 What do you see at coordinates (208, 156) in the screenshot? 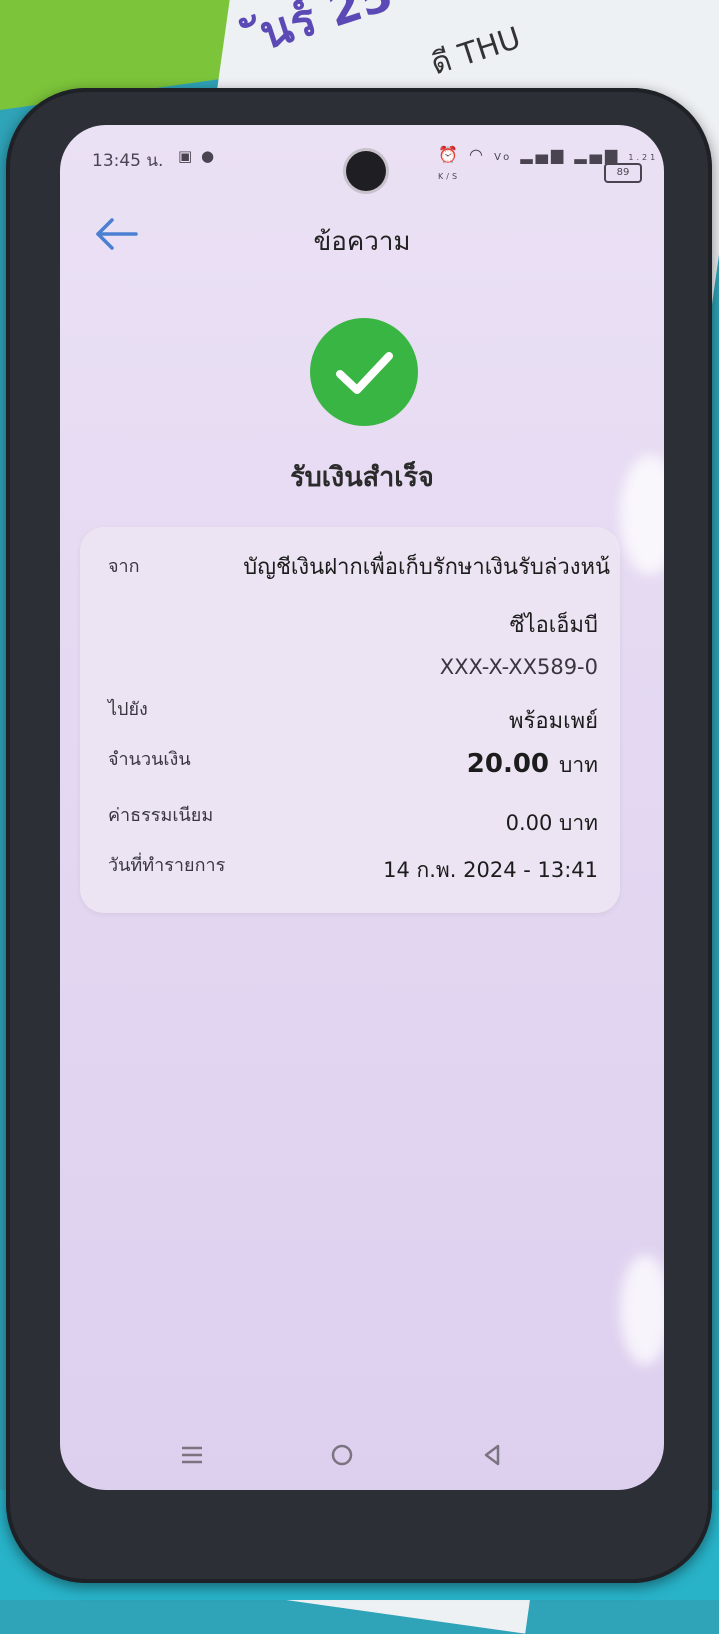
I see `chat-icon: ●` at bounding box center [208, 156].